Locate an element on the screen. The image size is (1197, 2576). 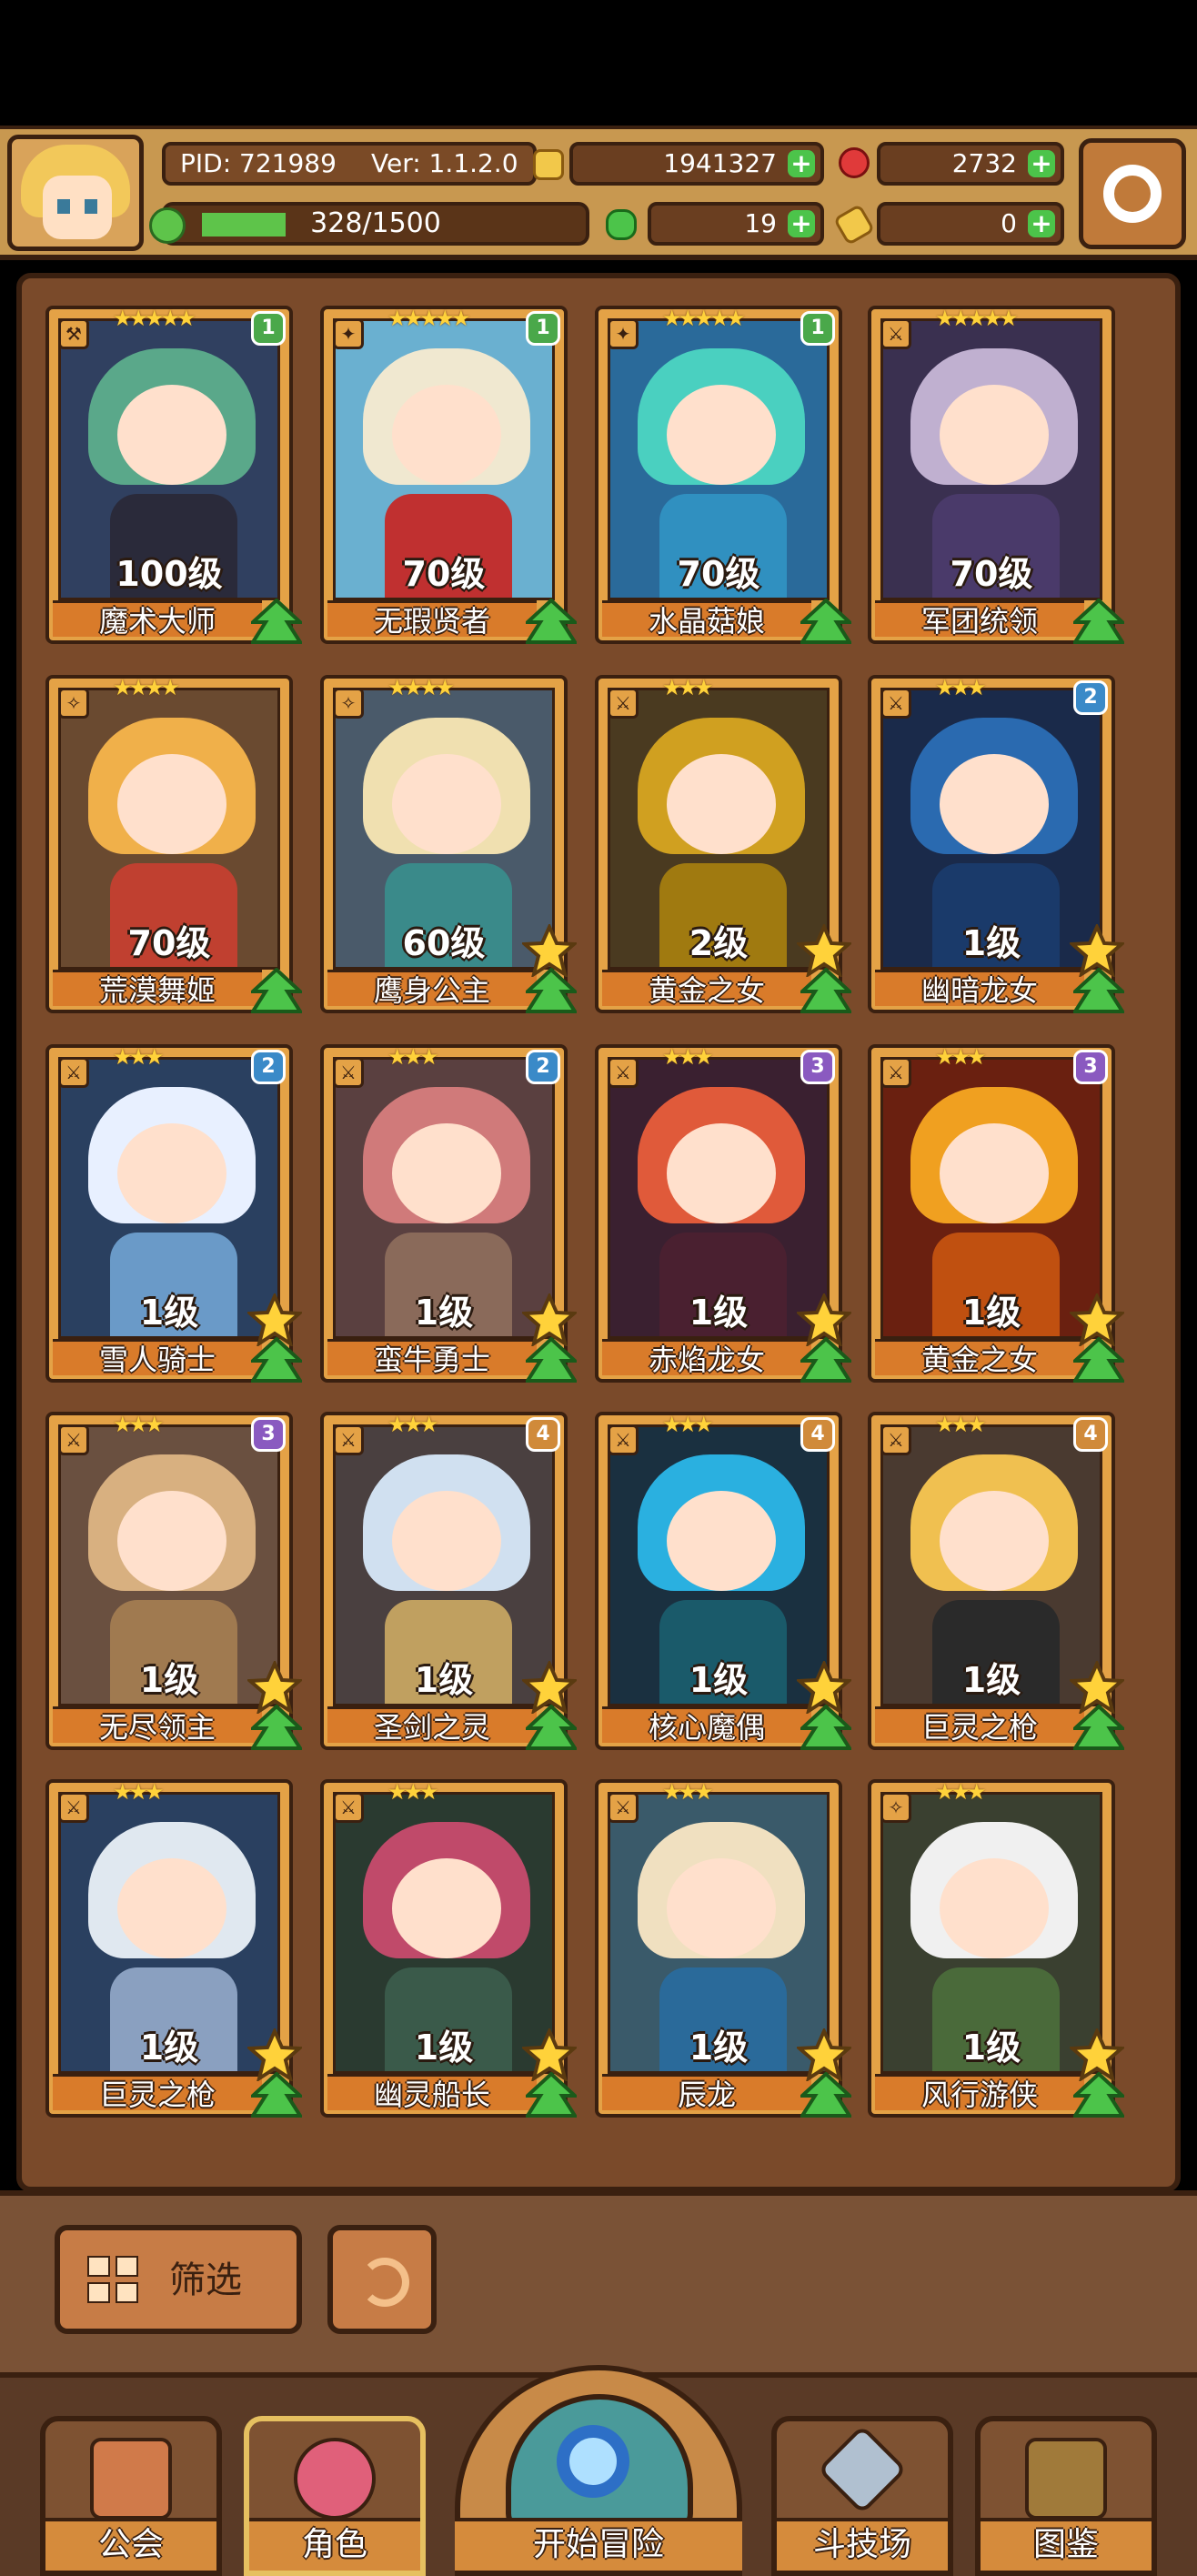
filter-toolbar: 筛选 is located at coordinates (598, 2281).